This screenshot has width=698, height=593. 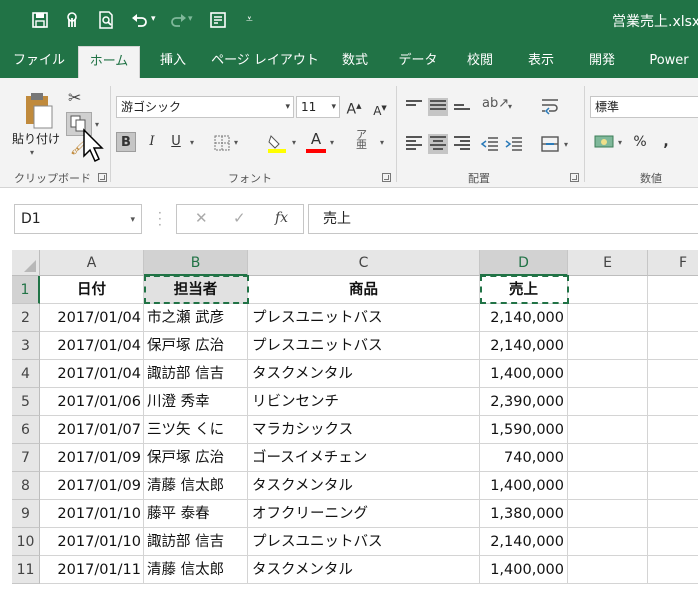 I want to click on tab-page-layout: ページ レイアウト, so click(x=265, y=62).